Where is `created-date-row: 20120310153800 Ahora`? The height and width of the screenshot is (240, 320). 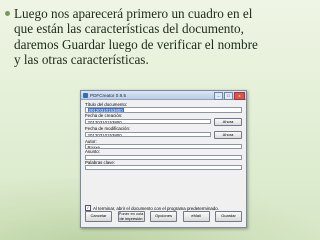 created-date-row: 20120310153800 Ahora is located at coordinates (163, 121).